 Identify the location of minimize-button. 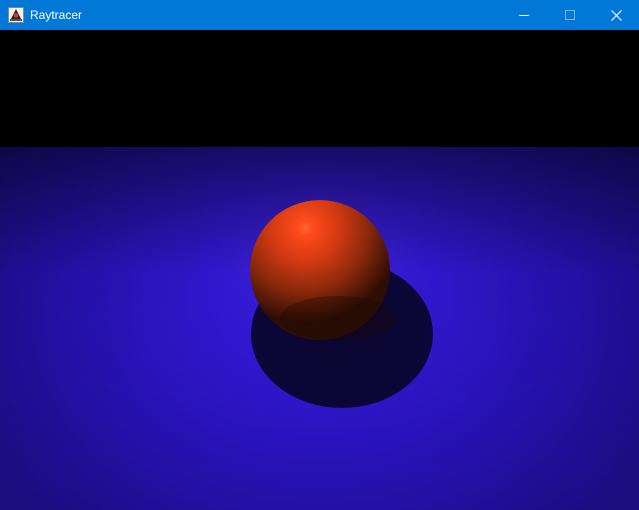
(524, 15).